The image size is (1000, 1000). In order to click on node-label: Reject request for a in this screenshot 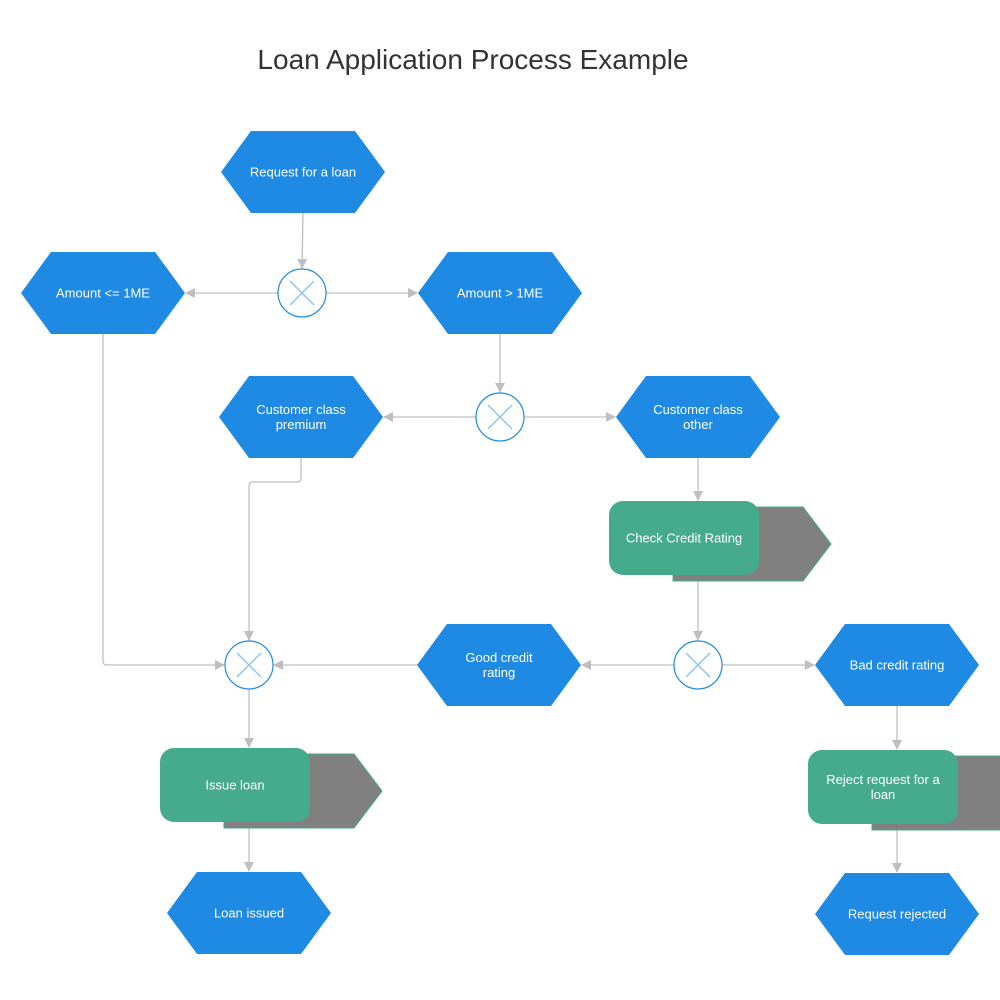, I will do `click(883, 779)`.